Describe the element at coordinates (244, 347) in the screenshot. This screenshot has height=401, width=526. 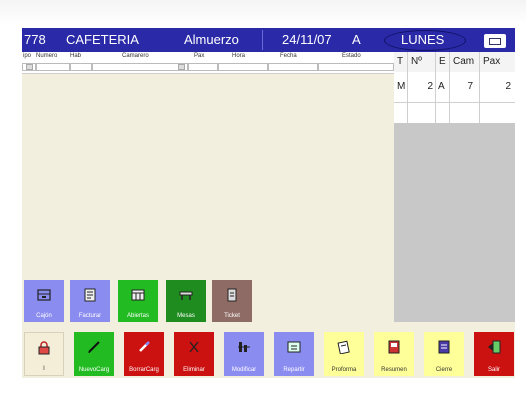
I see `modify-icon` at that location.